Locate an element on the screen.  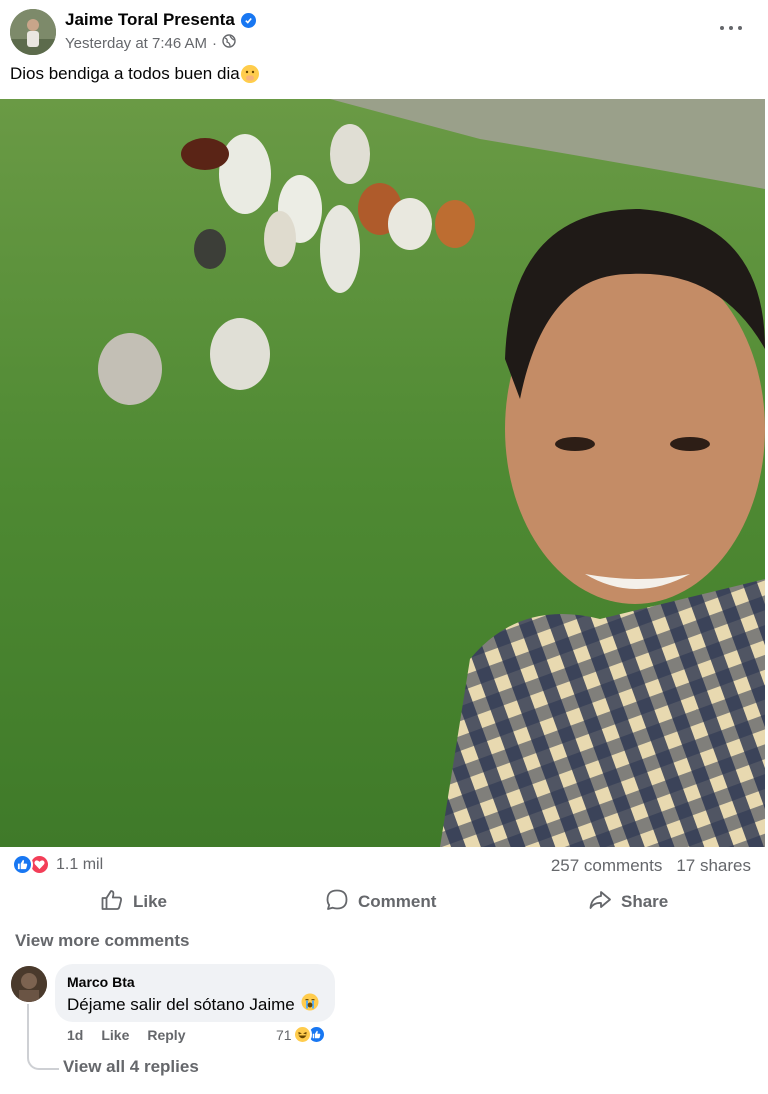
author-name: Jaime Toral Presenta is located at coordinates (160, 20).